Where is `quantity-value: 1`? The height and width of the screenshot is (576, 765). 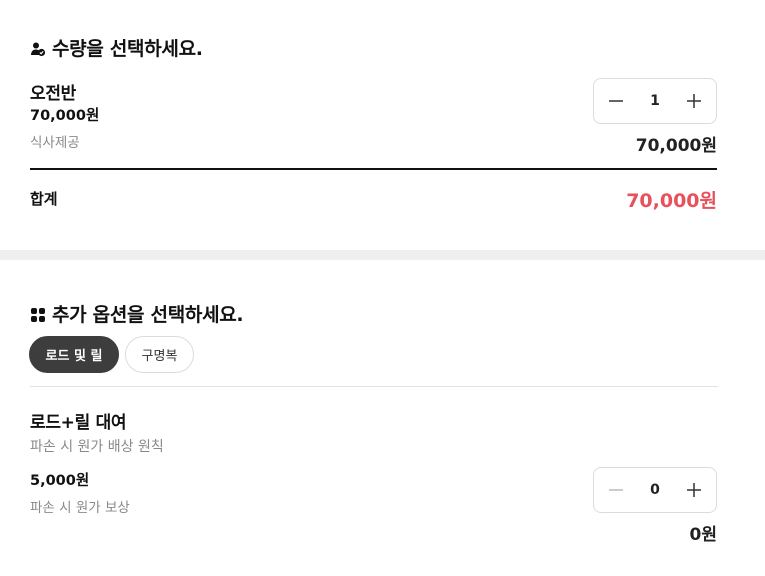
quantity-value: 1 is located at coordinates (655, 101).